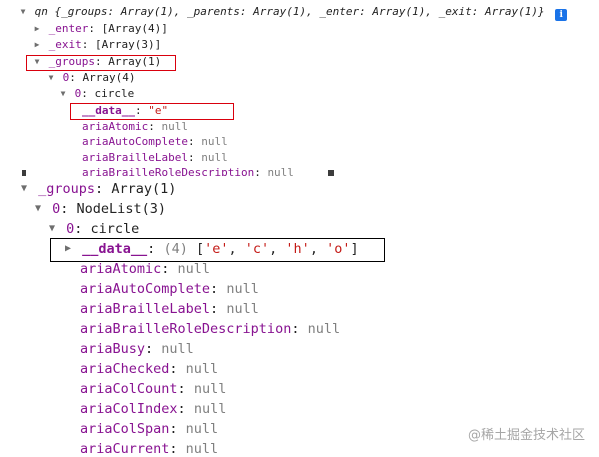 The width and height of the screenshot is (599, 457). I want to click on prop-key: _enter, so click(68, 28).